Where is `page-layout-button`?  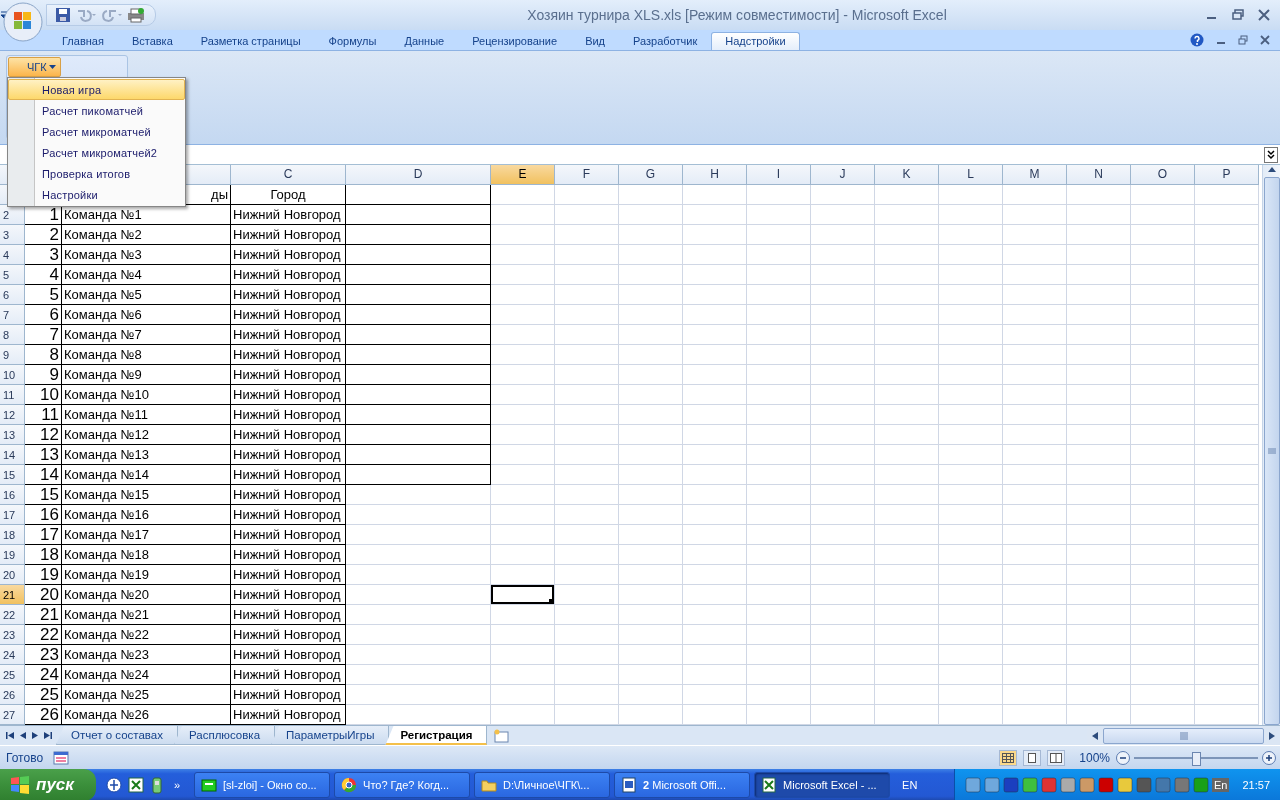 page-layout-button is located at coordinates (1032, 757).